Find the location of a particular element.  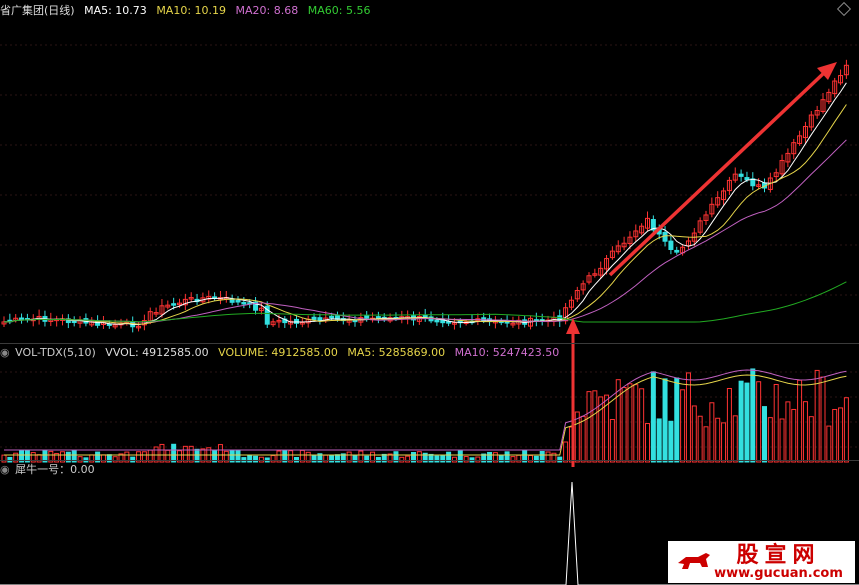

indicator-title: 犀牛一号：0.00 is located at coordinates (55, 469).